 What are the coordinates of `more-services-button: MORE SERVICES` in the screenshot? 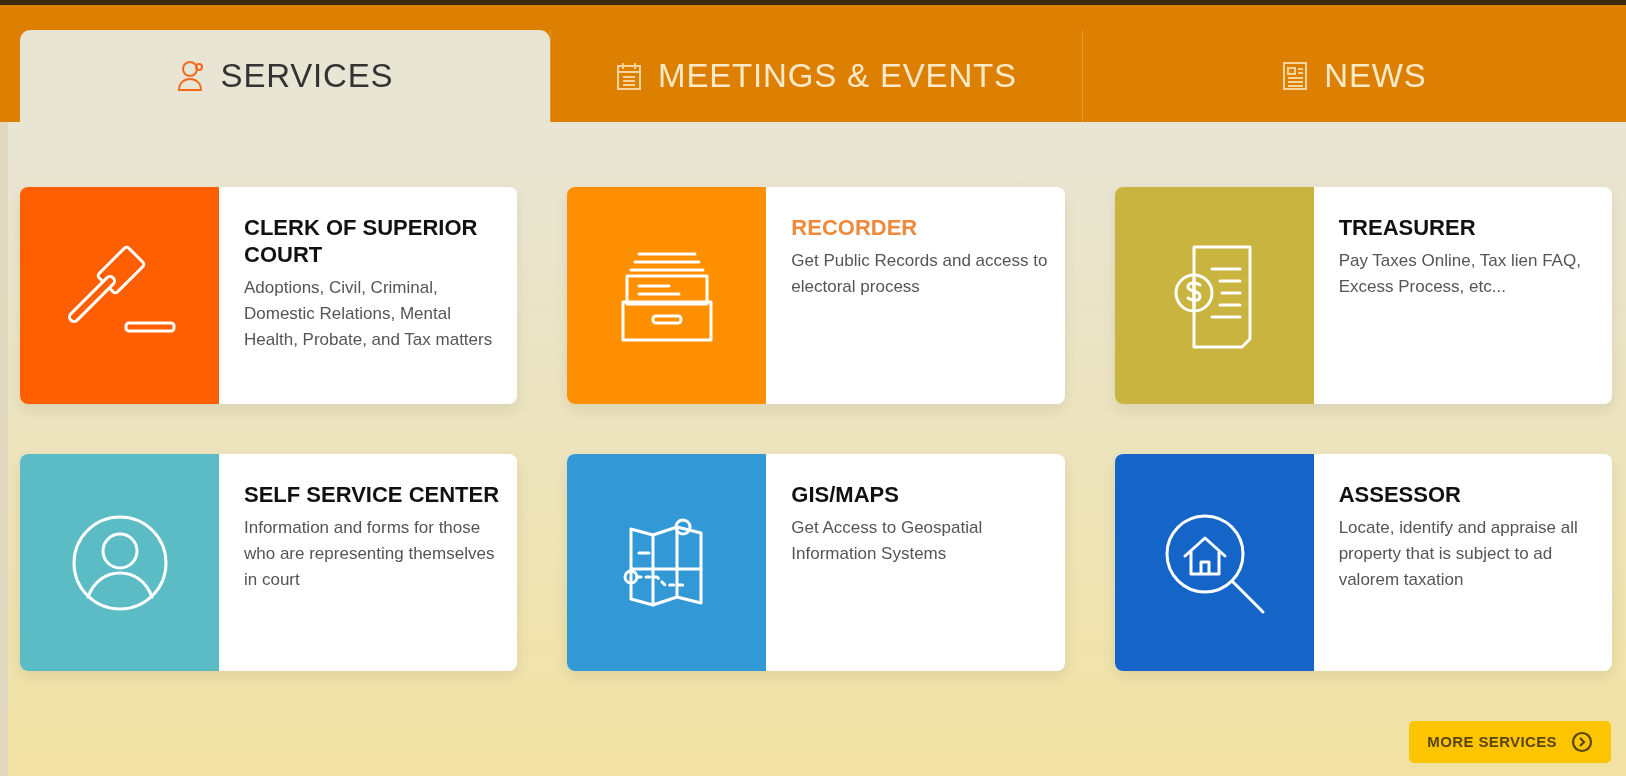 It's located at (1510, 742).